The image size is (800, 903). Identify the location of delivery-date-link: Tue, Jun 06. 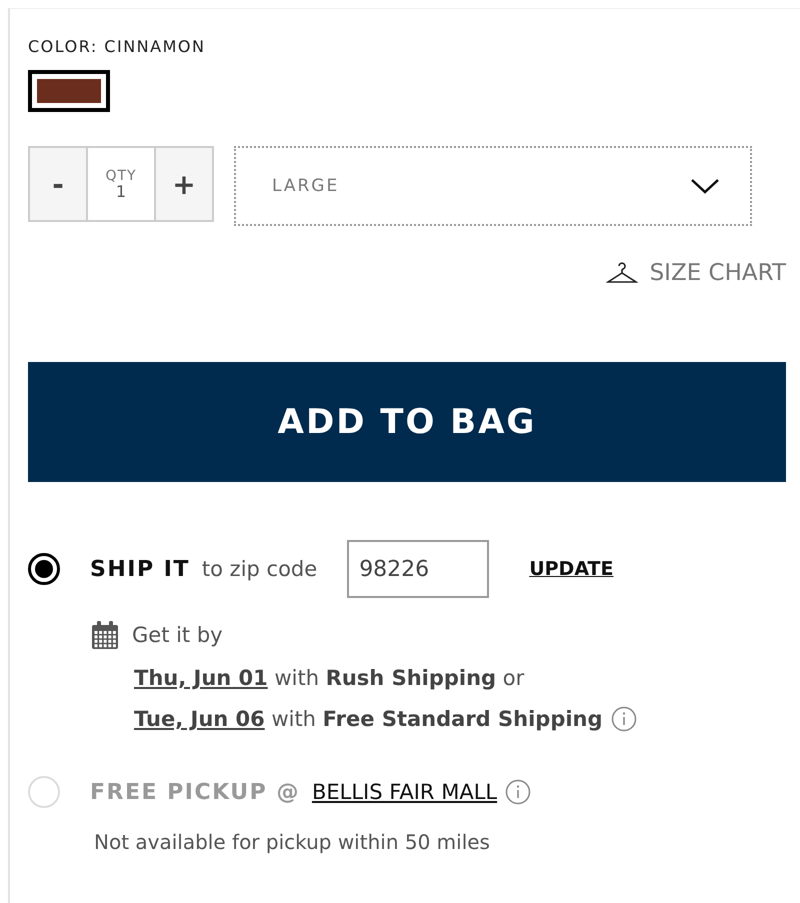
(199, 719).